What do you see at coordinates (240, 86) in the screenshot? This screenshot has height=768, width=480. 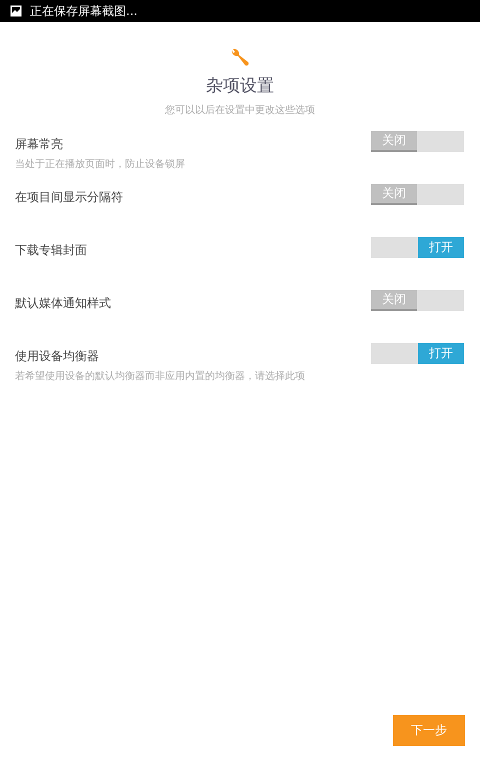 I see `page-title: 杂项设置` at bounding box center [240, 86].